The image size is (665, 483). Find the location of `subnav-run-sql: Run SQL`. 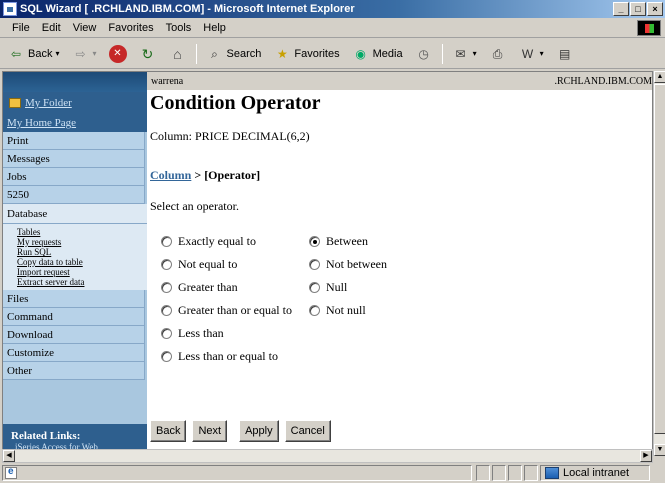

subnav-run-sql: Run SQL is located at coordinates (82, 252).